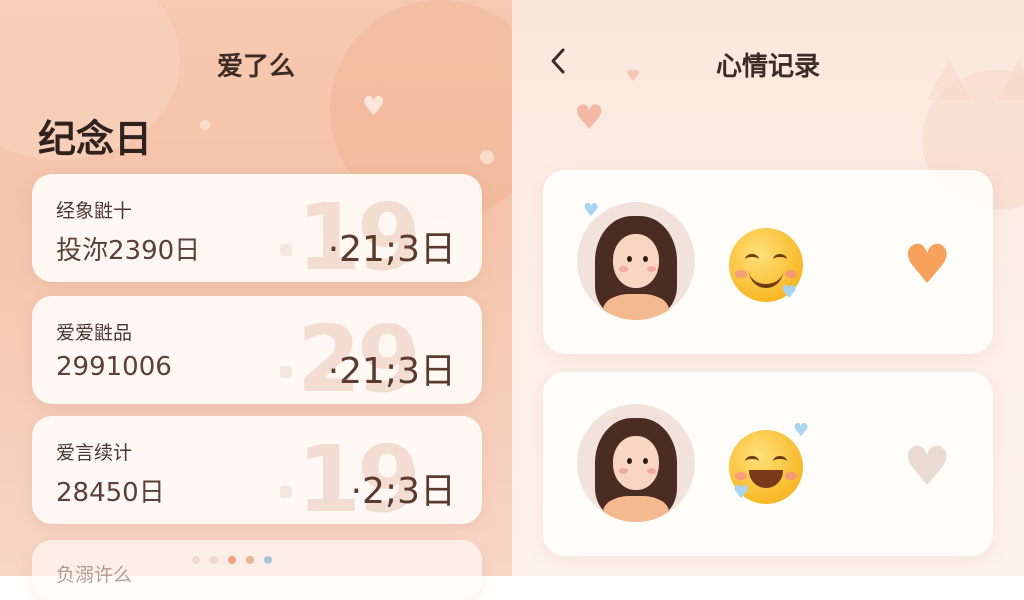 The height and width of the screenshot is (600, 1024). Describe the element at coordinates (257, 350) in the screenshot. I see `anniversary-card: 29 爱爱鼪品 2991006 ·21;3日` at that location.